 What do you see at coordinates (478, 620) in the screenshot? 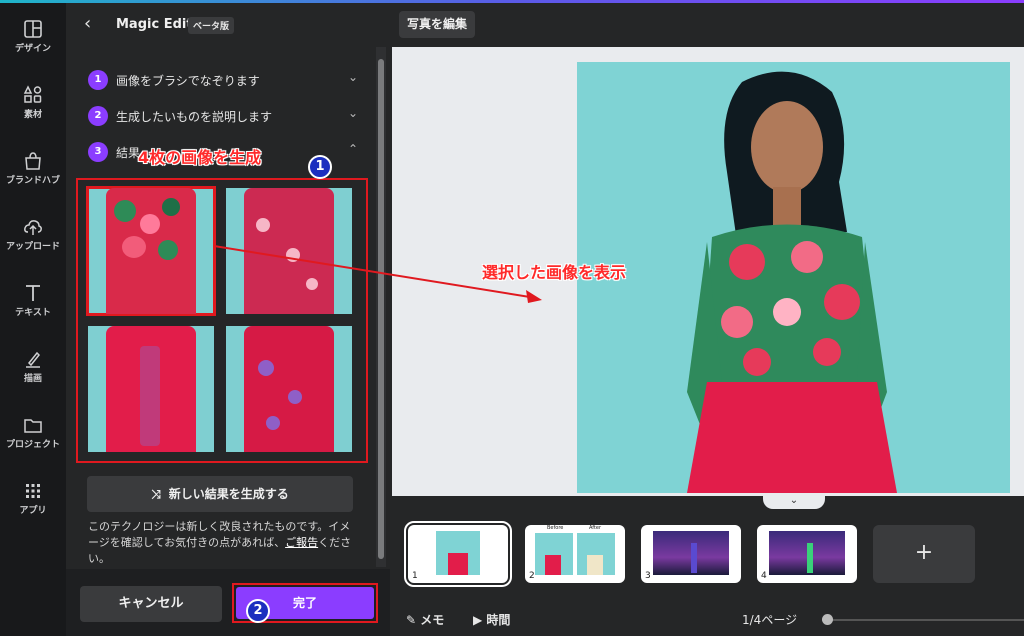
I see `play-icon: ▶` at bounding box center [478, 620].